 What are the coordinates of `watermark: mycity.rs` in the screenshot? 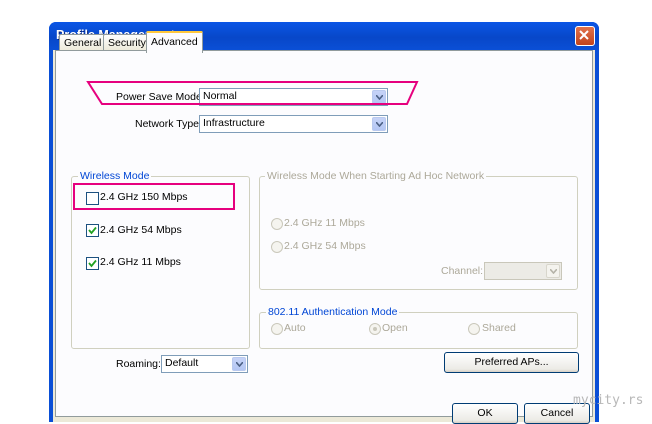 It's located at (608, 400).